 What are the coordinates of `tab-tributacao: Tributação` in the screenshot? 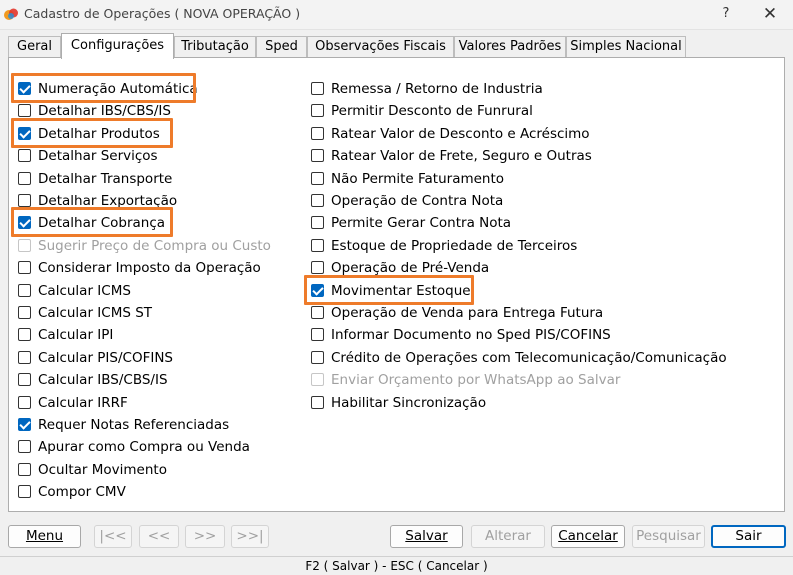 It's located at (215, 47).